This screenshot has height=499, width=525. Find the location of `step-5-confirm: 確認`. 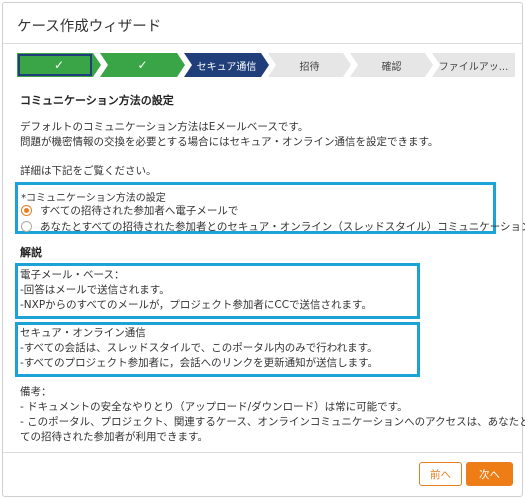

step-5-confirm: 確認 is located at coordinates (391, 65).